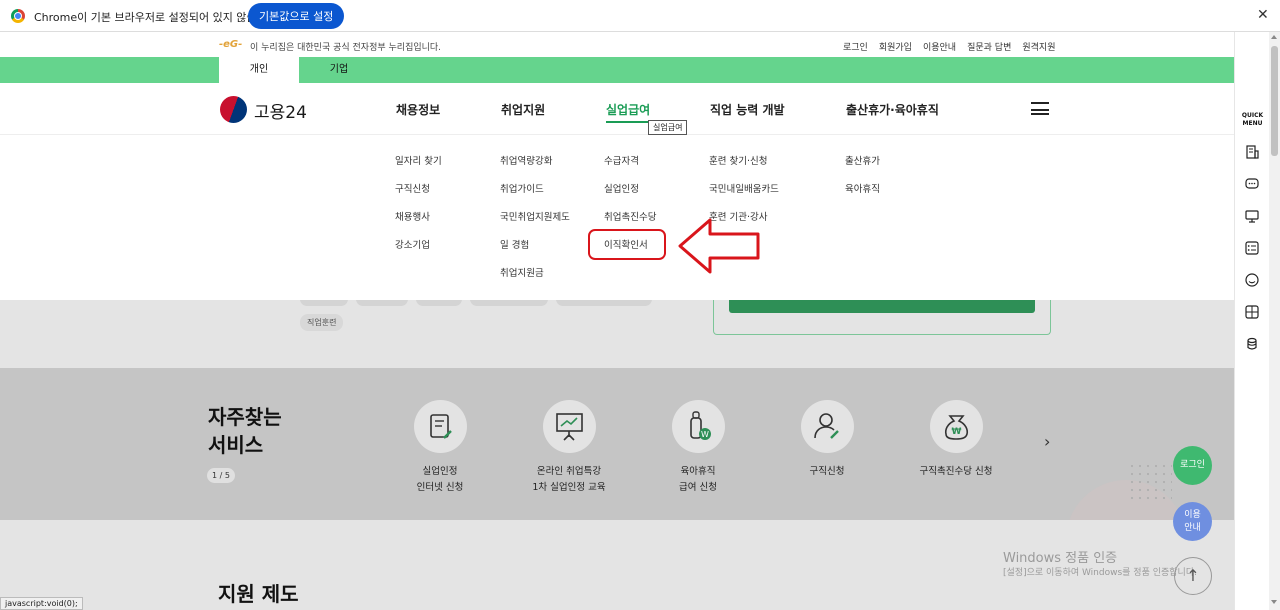 The width and height of the screenshot is (1280, 610). Describe the element at coordinates (339, 70) in the screenshot. I see `tab-company: 기업` at that location.